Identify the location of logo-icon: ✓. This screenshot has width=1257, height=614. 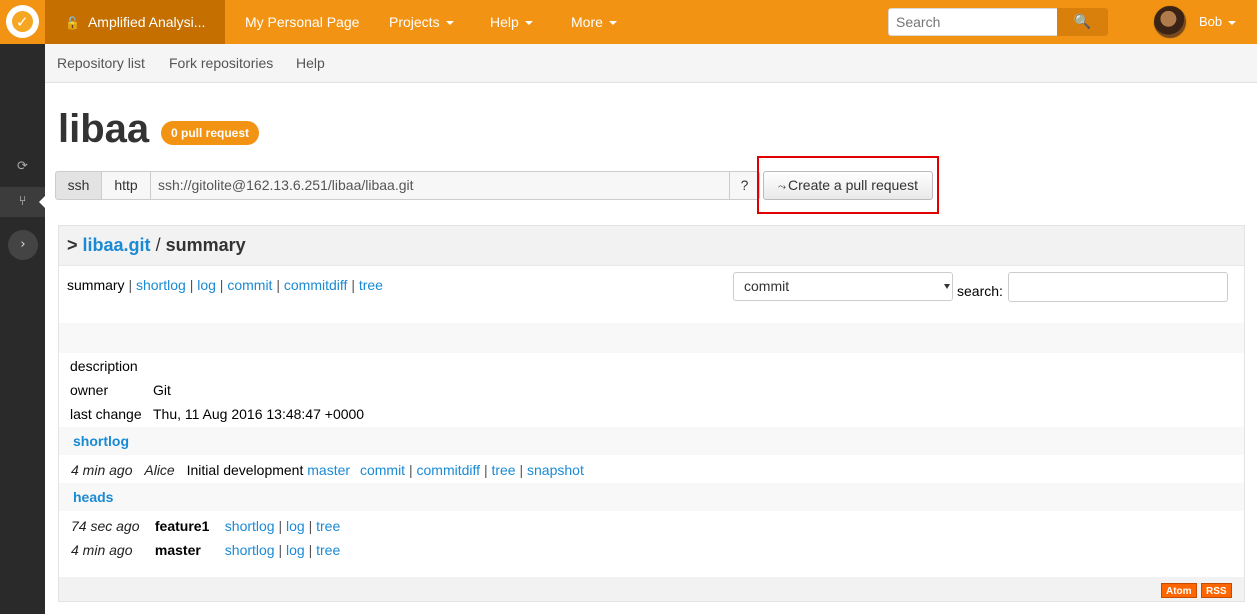
(22, 21).